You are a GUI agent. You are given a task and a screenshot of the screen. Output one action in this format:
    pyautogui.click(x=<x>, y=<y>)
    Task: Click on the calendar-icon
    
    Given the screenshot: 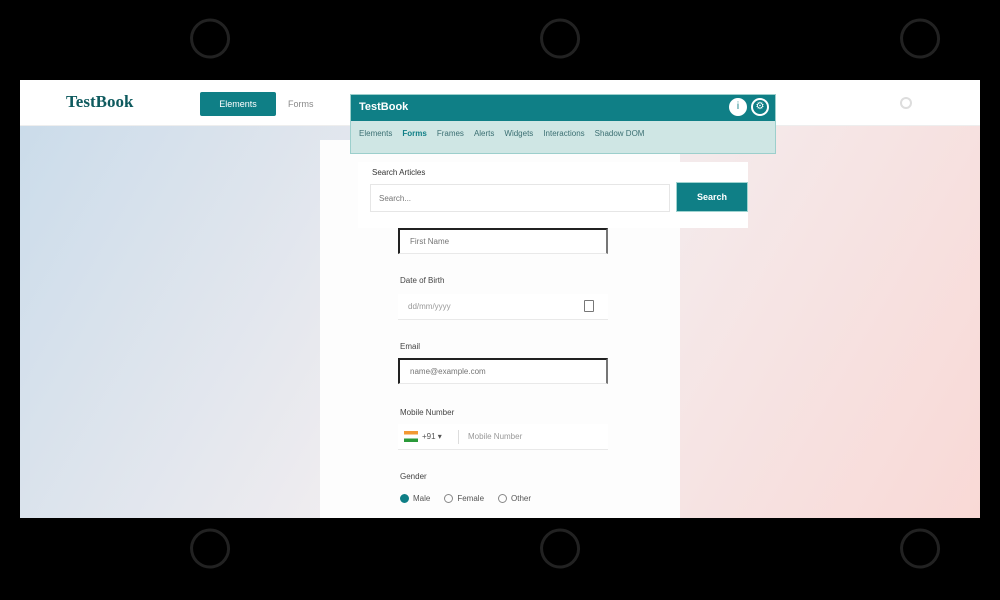 What is the action you would take?
    pyautogui.click(x=589, y=306)
    